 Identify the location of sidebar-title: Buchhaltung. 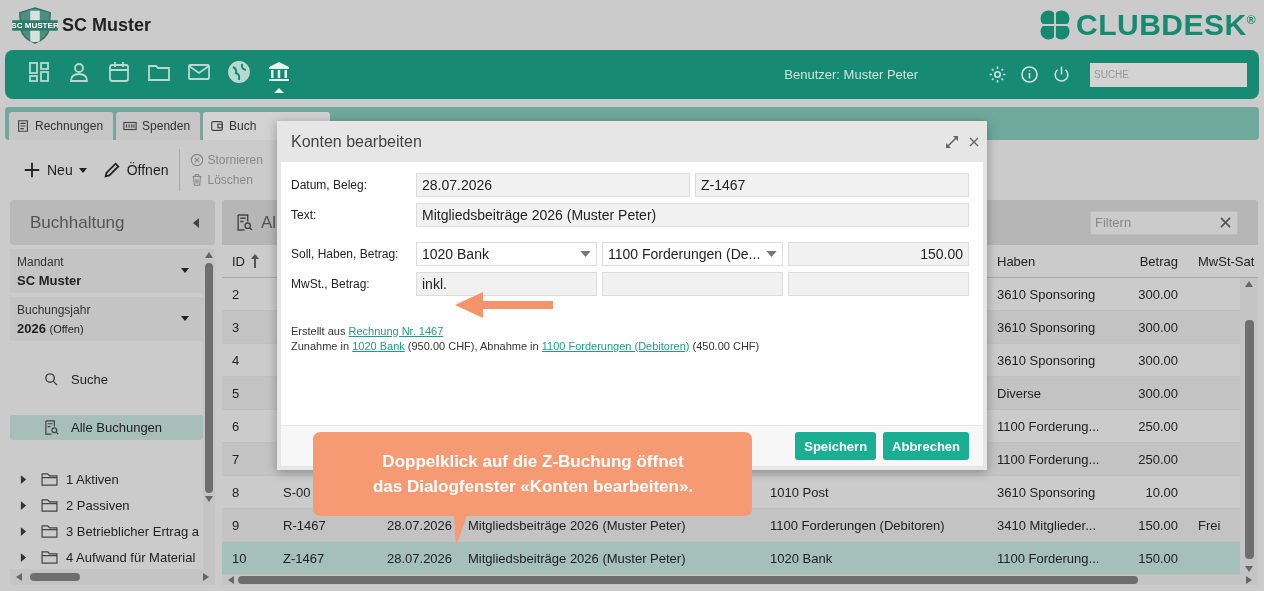
(77, 222).